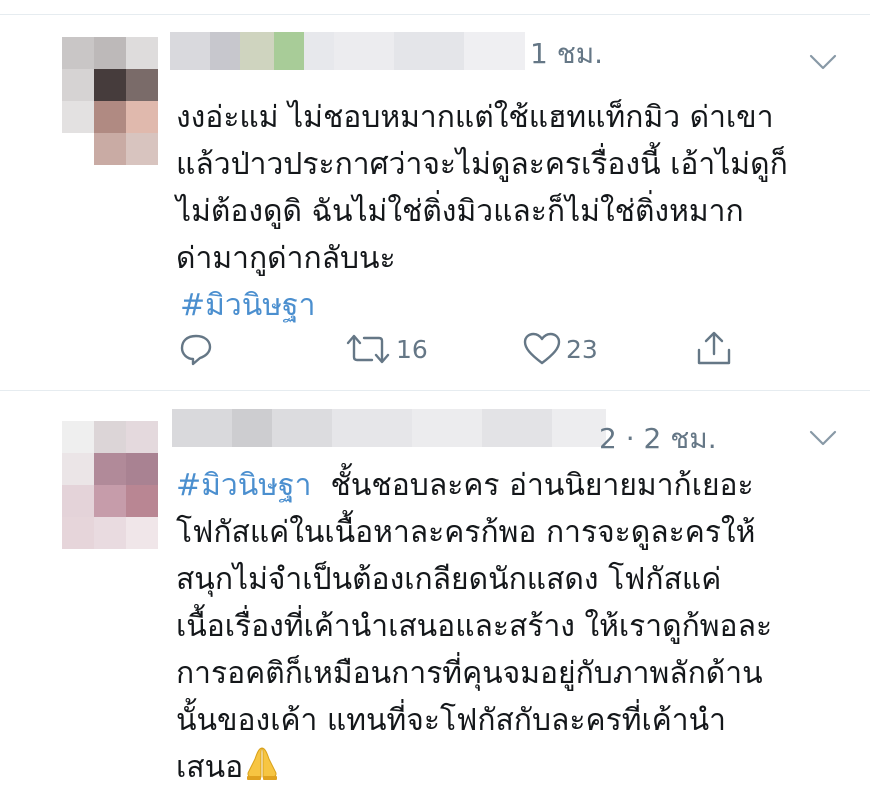 The width and height of the screenshot is (870, 796). I want to click on timestamp: 2 · 2 ชม., so click(658, 439).